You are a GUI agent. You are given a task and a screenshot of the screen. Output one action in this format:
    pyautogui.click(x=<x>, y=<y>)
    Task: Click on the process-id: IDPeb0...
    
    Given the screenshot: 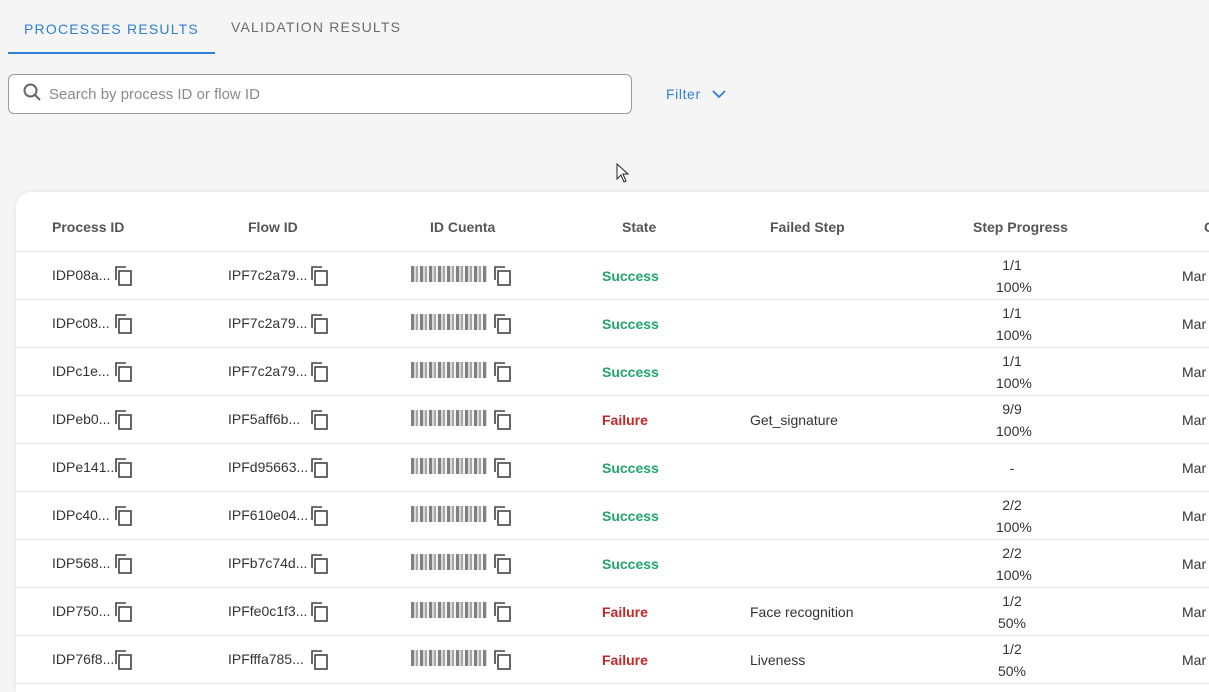 What is the action you would take?
    pyautogui.click(x=81, y=419)
    